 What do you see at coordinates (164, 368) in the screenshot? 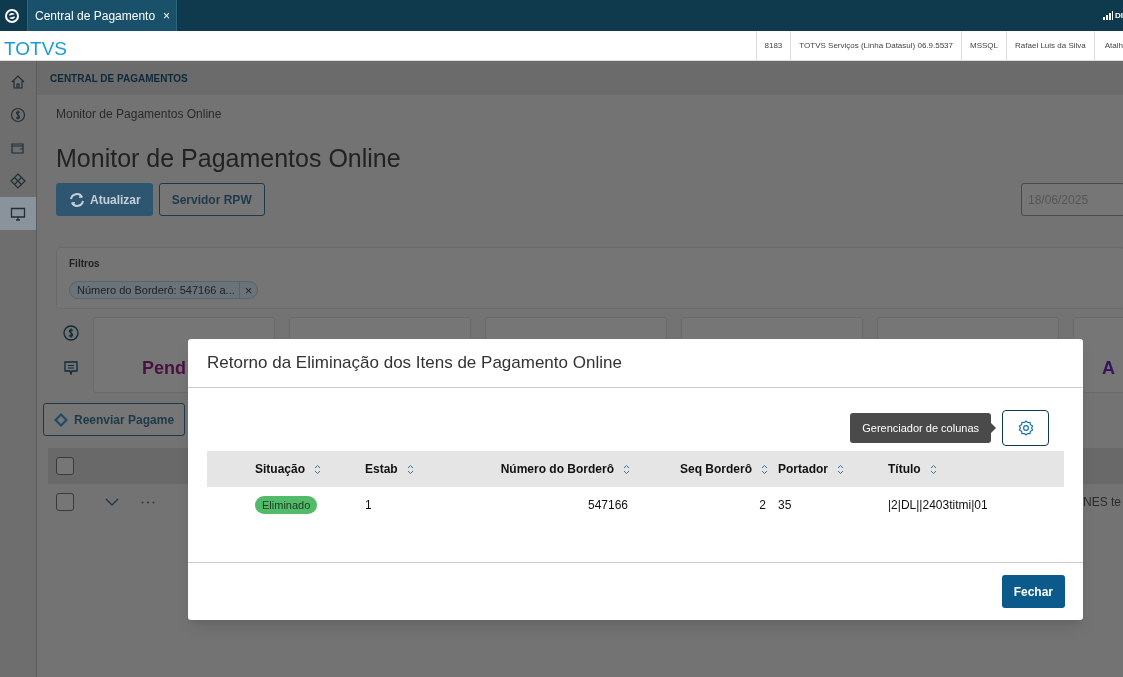
I see `card-label: Pend` at bounding box center [164, 368].